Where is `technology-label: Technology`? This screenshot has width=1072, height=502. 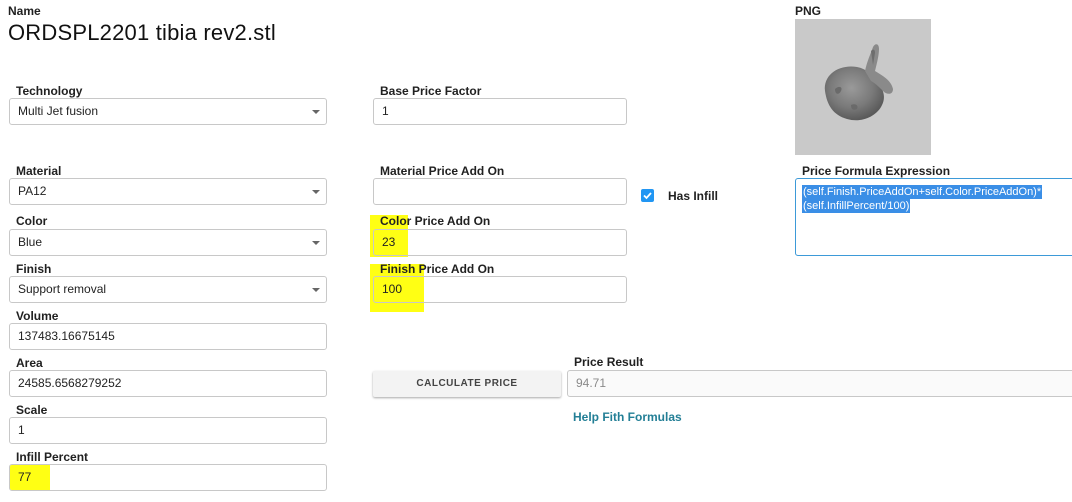
technology-label: Technology is located at coordinates (49, 91).